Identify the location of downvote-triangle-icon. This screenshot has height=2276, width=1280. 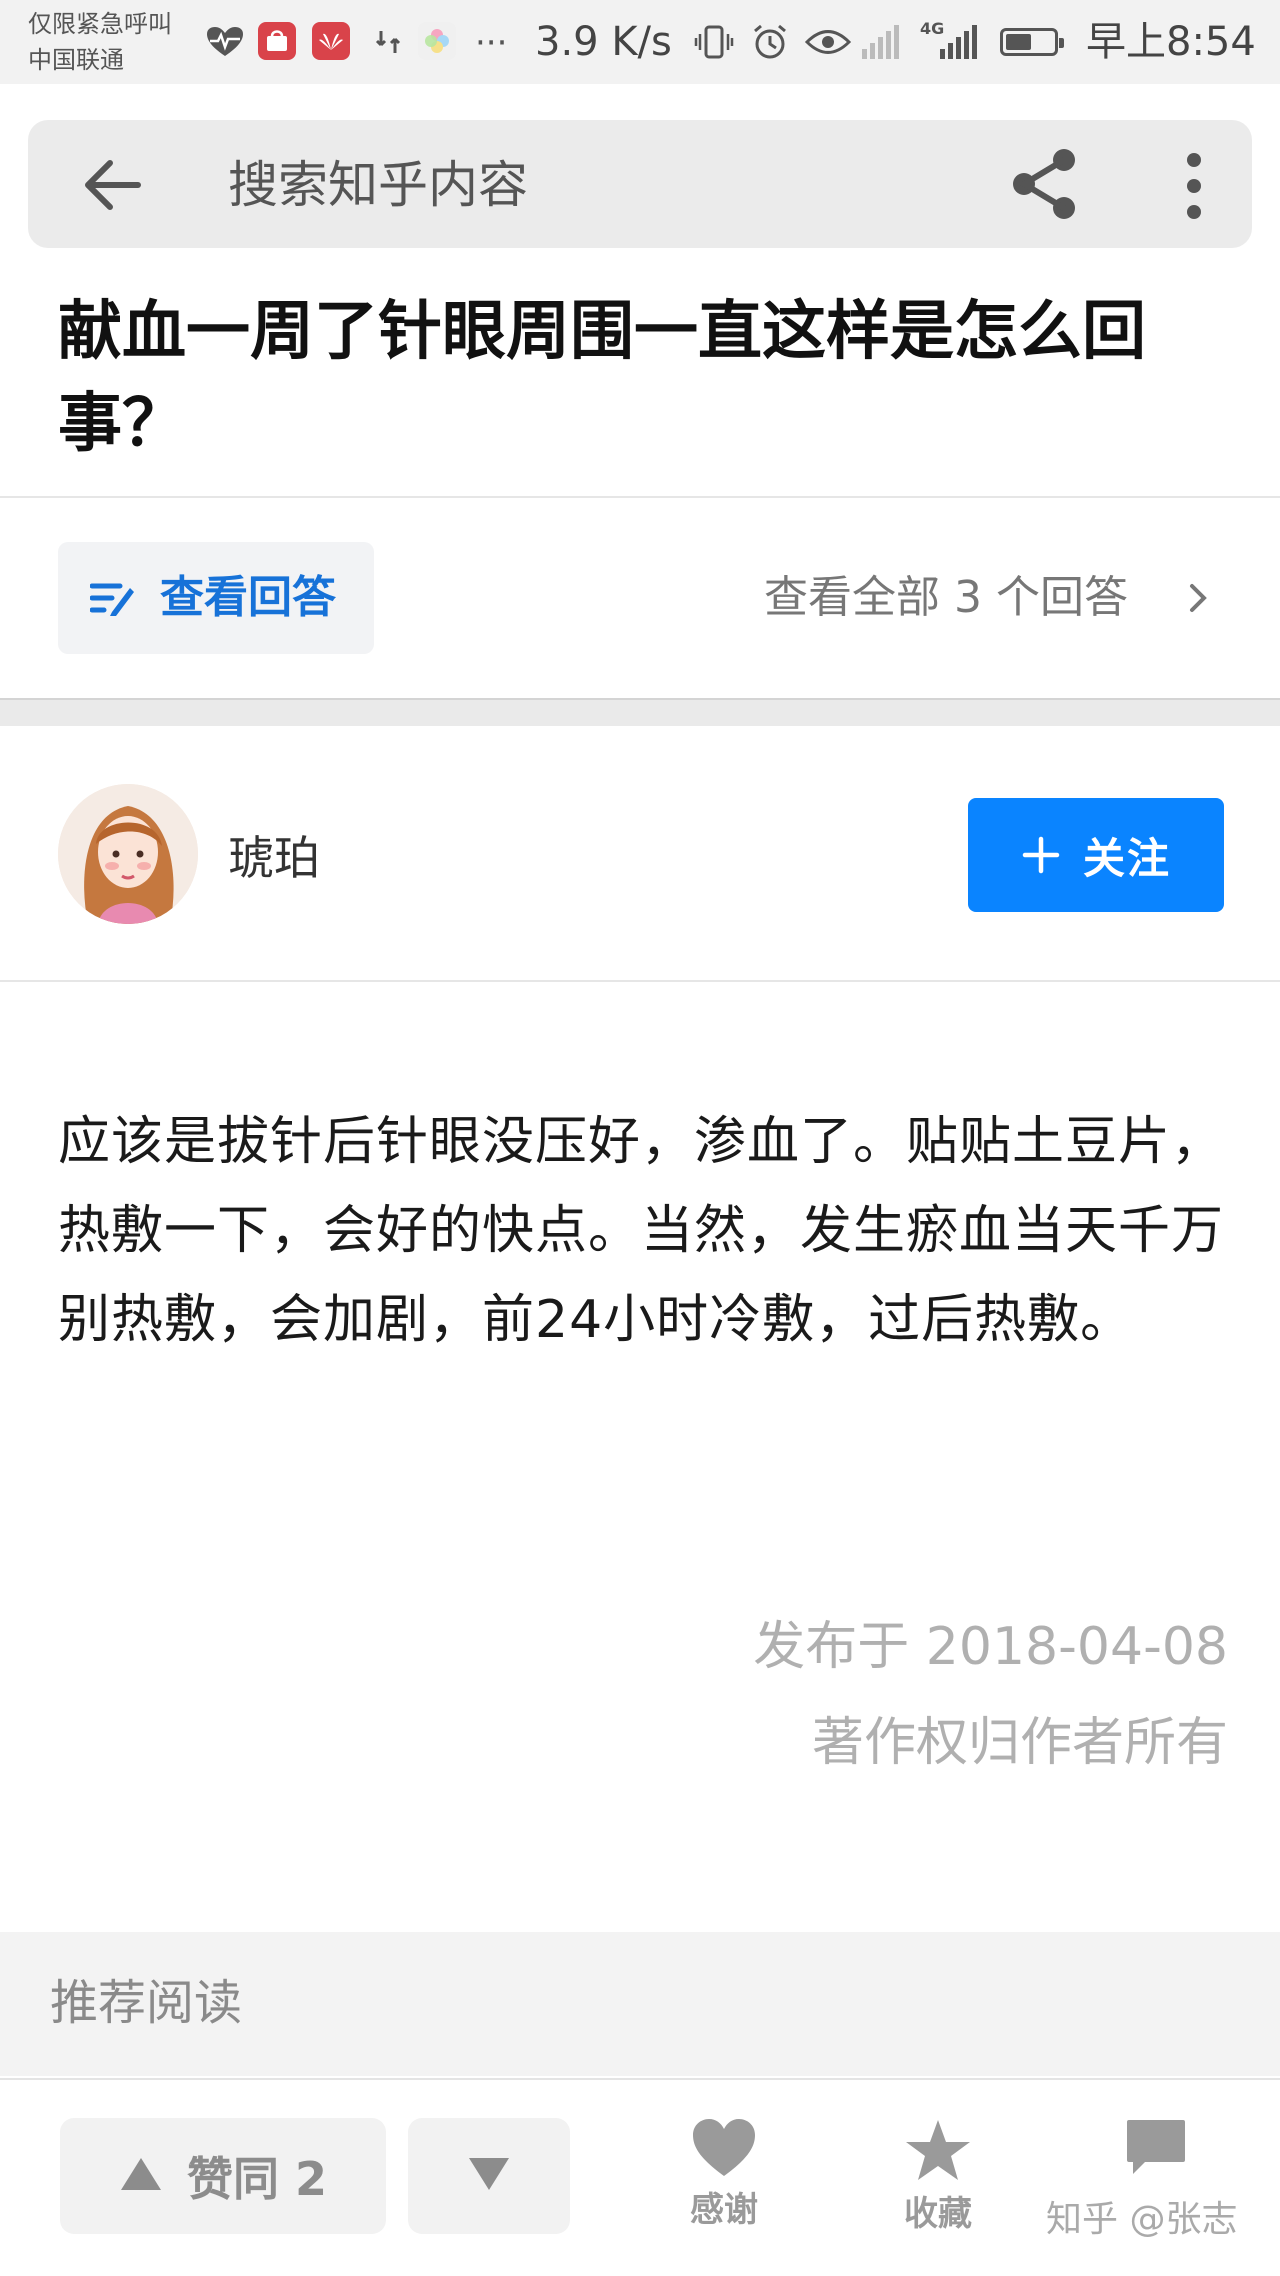
(489, 2176).